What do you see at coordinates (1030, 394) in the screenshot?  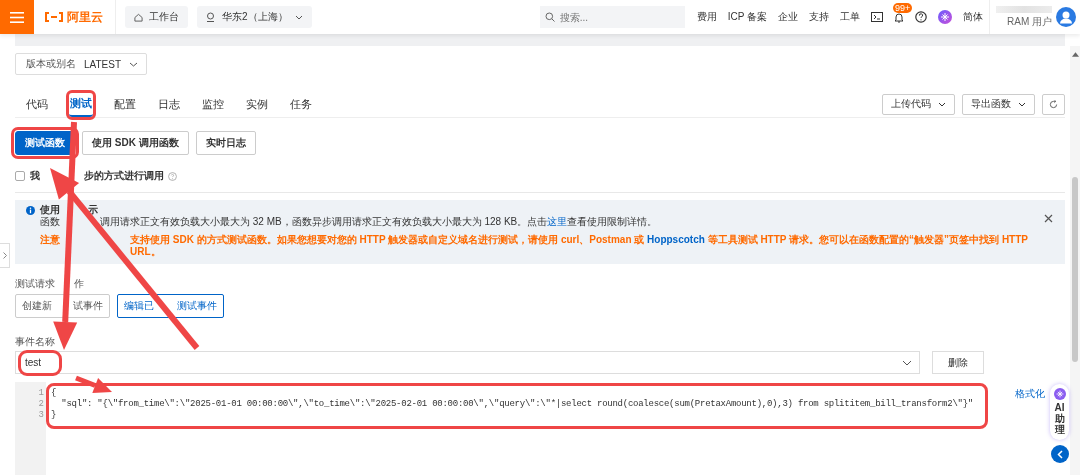 I see `format-link: 格式化` at bounding box center [1030, 394].